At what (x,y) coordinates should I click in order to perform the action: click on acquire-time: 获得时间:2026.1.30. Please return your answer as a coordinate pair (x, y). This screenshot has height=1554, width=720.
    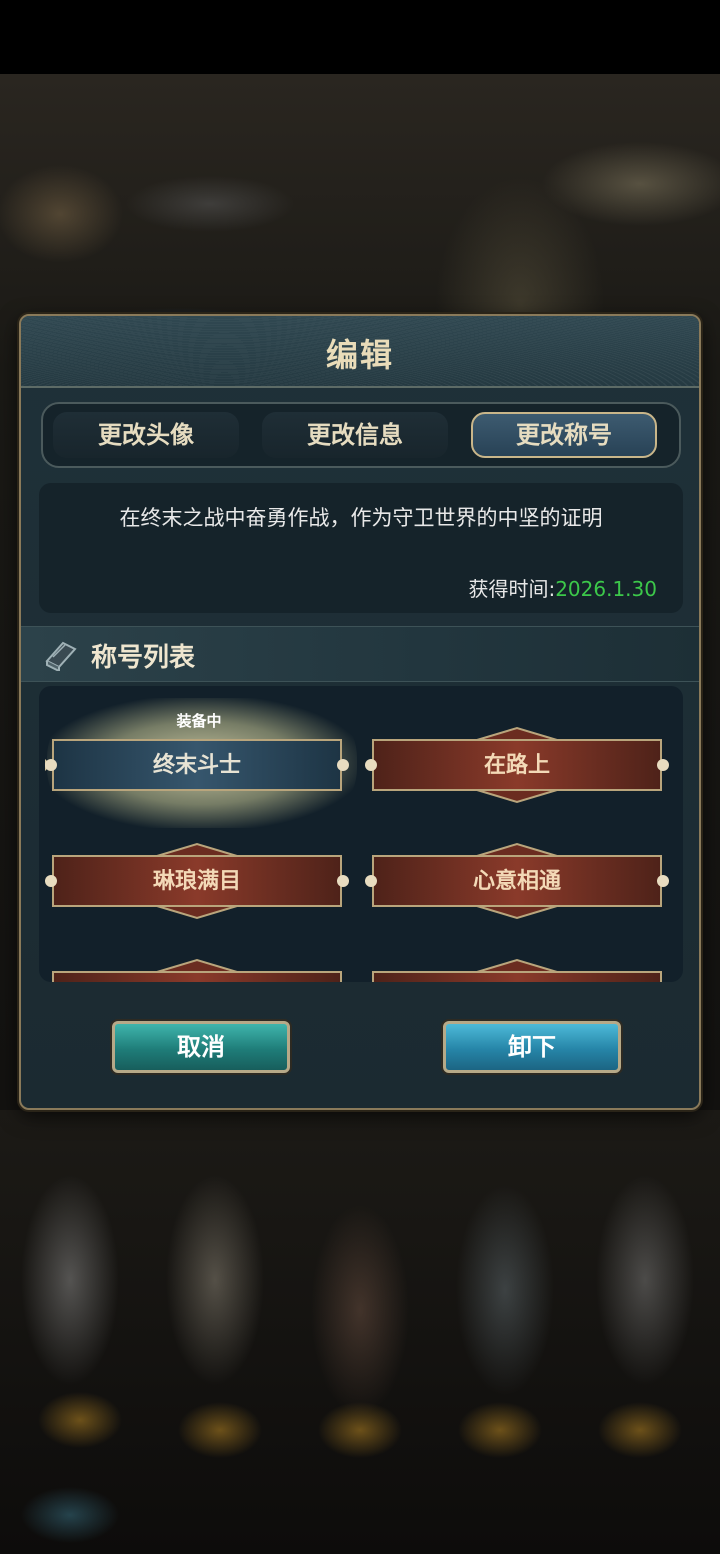
    Looking at the image, I should click on (562, 587).